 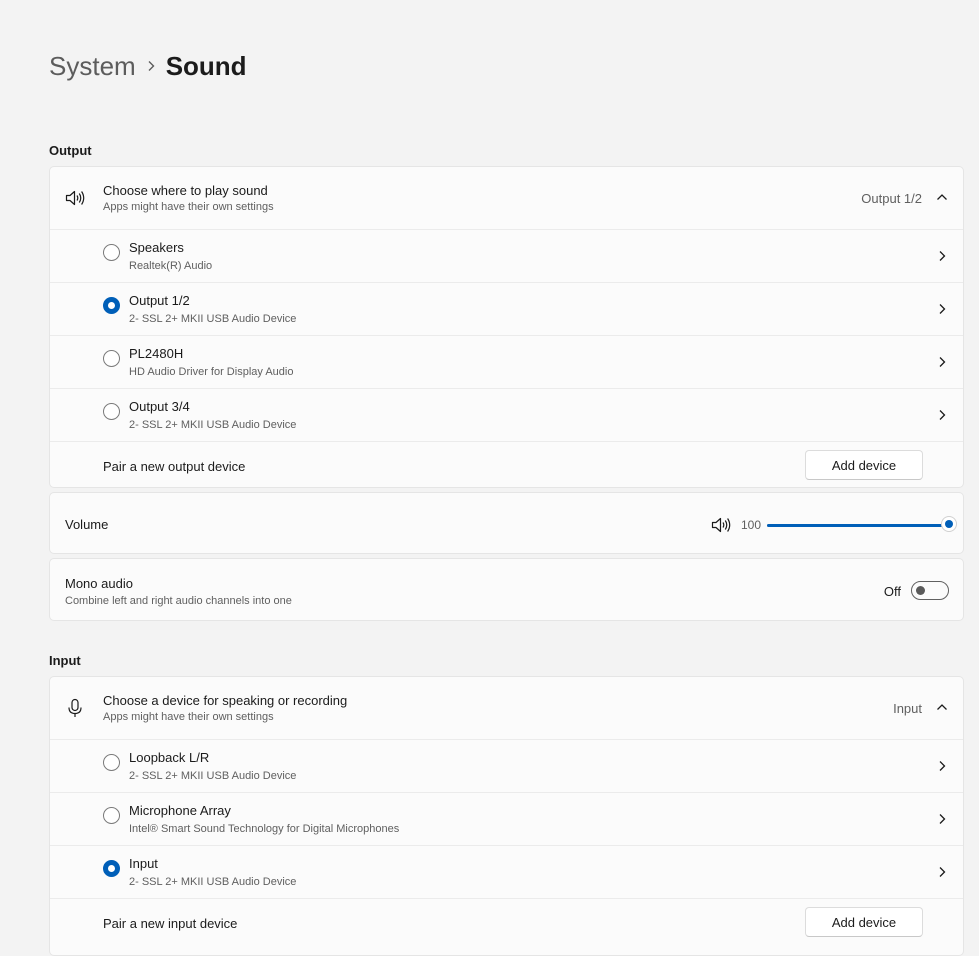 What do you see at coordinates (188, 717) in the screenshot?
I see `input-header-subtitle: Apps might have their own settings` at bounding box center [188, 717].